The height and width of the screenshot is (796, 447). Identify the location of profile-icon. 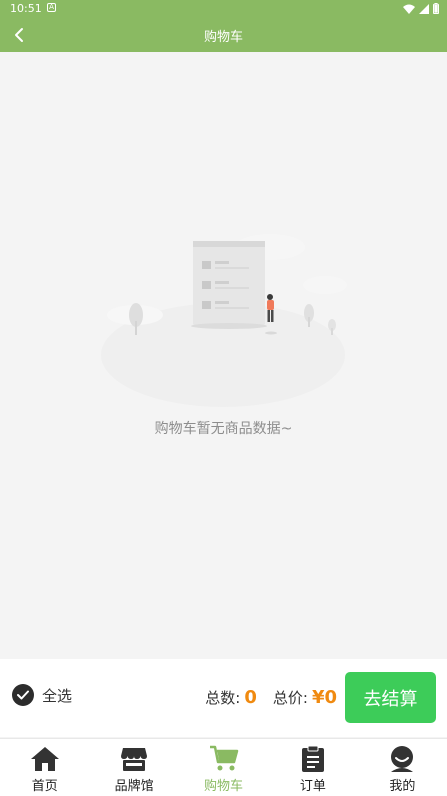
(402, 759).